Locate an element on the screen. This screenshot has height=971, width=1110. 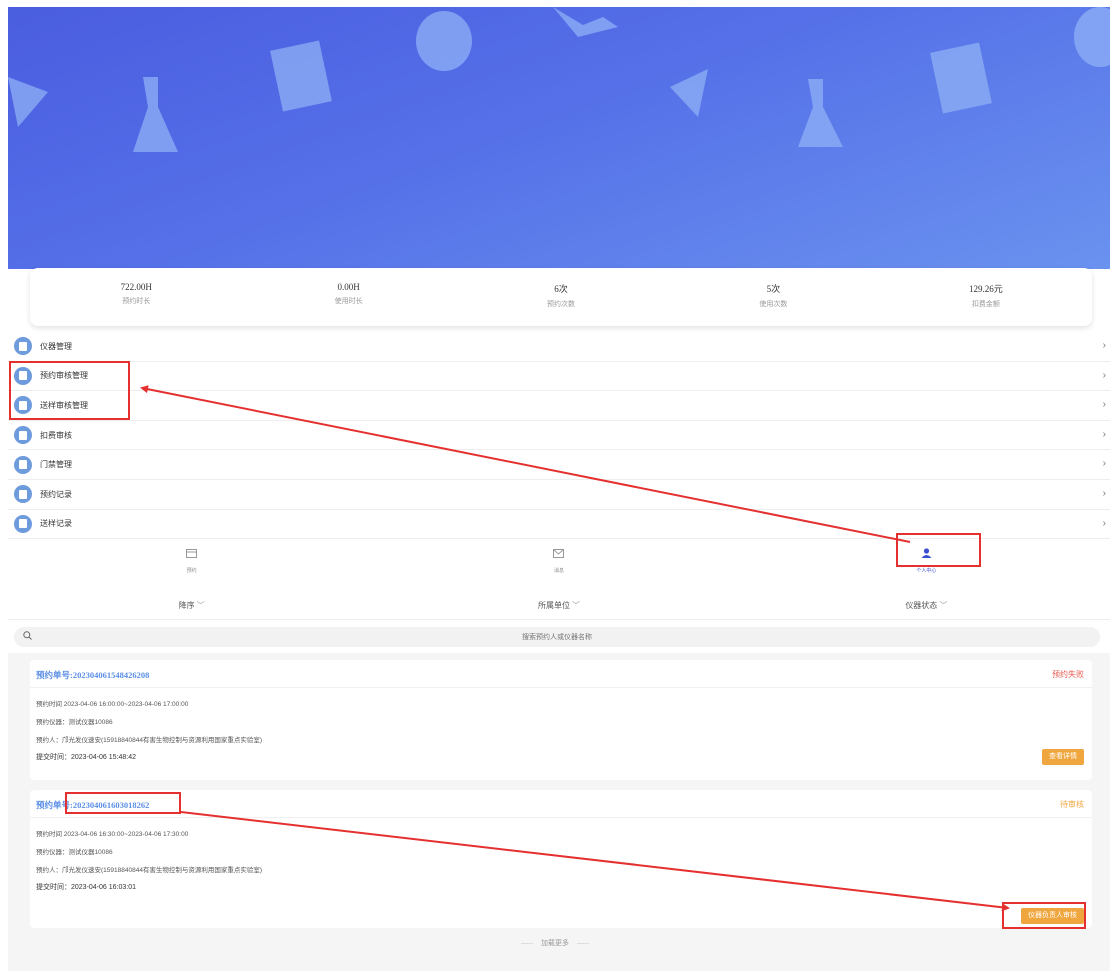
tab-booking: 预约 is located at coordinates (191, 557).